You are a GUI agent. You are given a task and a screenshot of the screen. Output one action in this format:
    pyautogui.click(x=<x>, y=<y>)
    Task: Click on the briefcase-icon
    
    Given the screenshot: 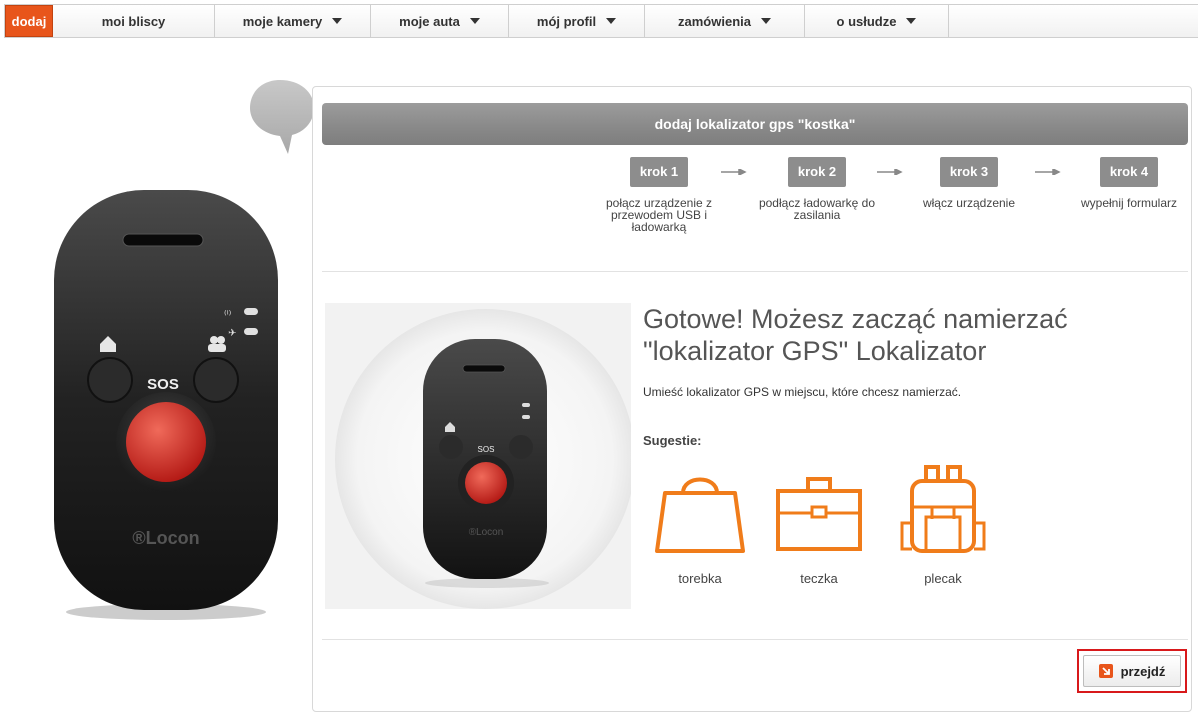 What is the action you would take?
    pyautogui.click(x=819, y=514)
    